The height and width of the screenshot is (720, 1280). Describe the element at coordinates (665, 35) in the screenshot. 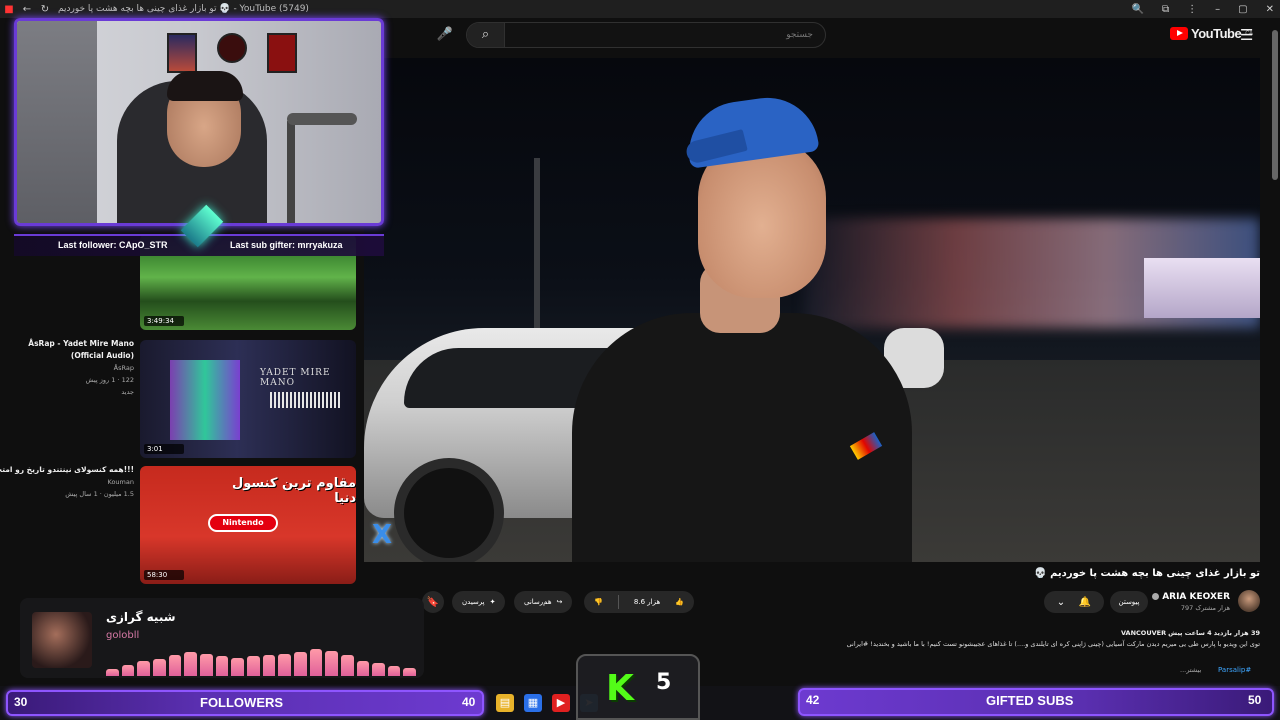

I see `search-input` at that location.